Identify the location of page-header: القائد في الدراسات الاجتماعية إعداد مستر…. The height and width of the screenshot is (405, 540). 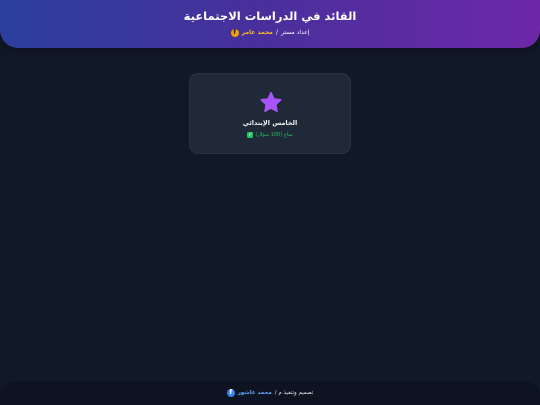
(270, 24).